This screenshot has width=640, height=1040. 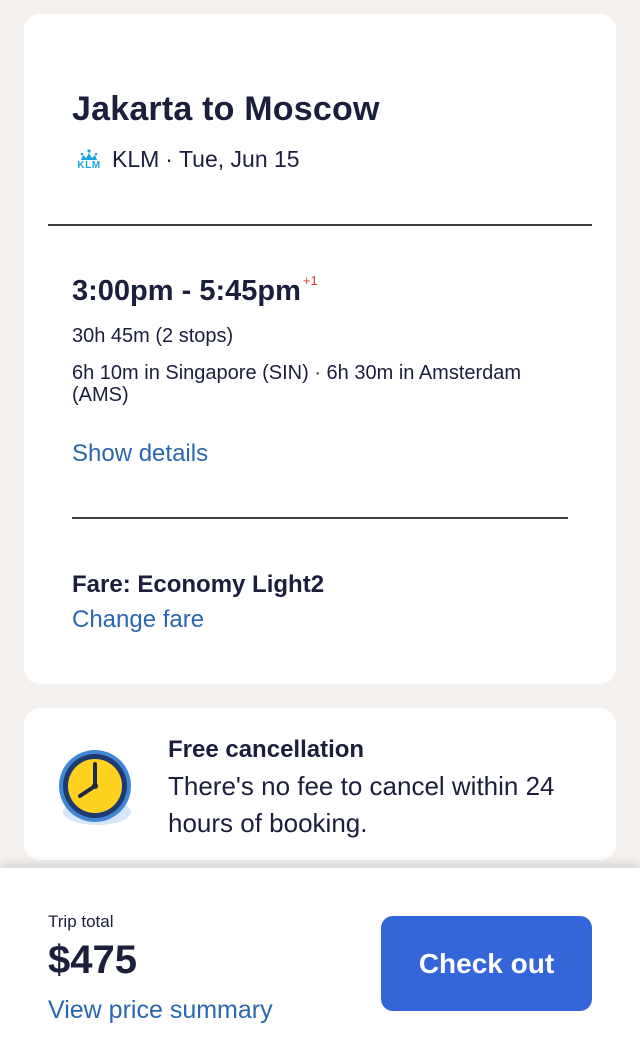 What do you see at coordinates (250, 291) in the screenshot?
I see `arrive-time: 5:45pm` at bounding box center [250, 291].